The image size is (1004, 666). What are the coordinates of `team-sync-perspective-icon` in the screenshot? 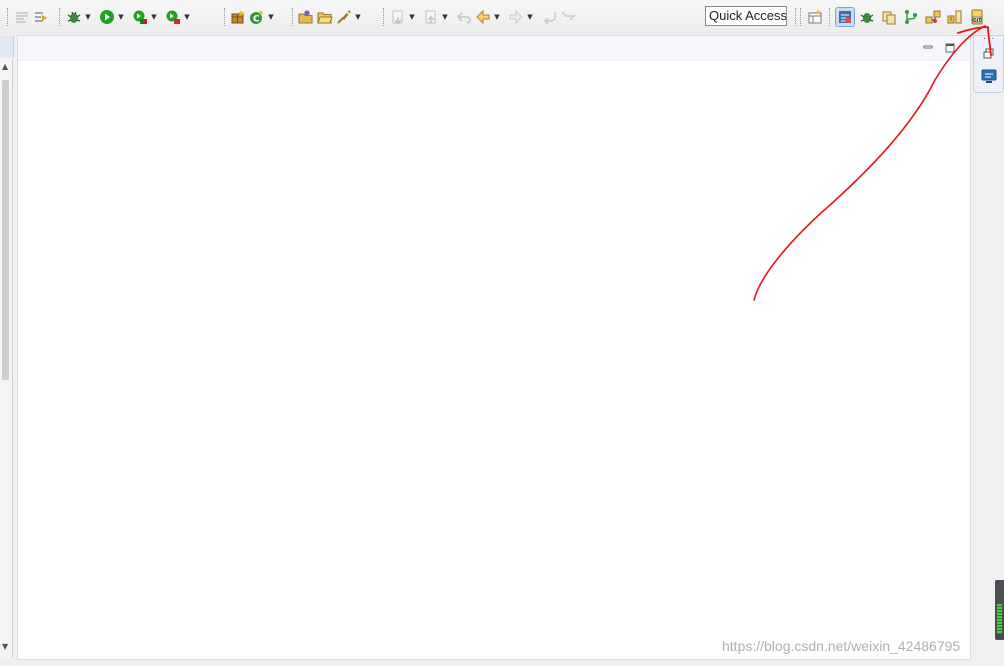 It's located at (933, 17).